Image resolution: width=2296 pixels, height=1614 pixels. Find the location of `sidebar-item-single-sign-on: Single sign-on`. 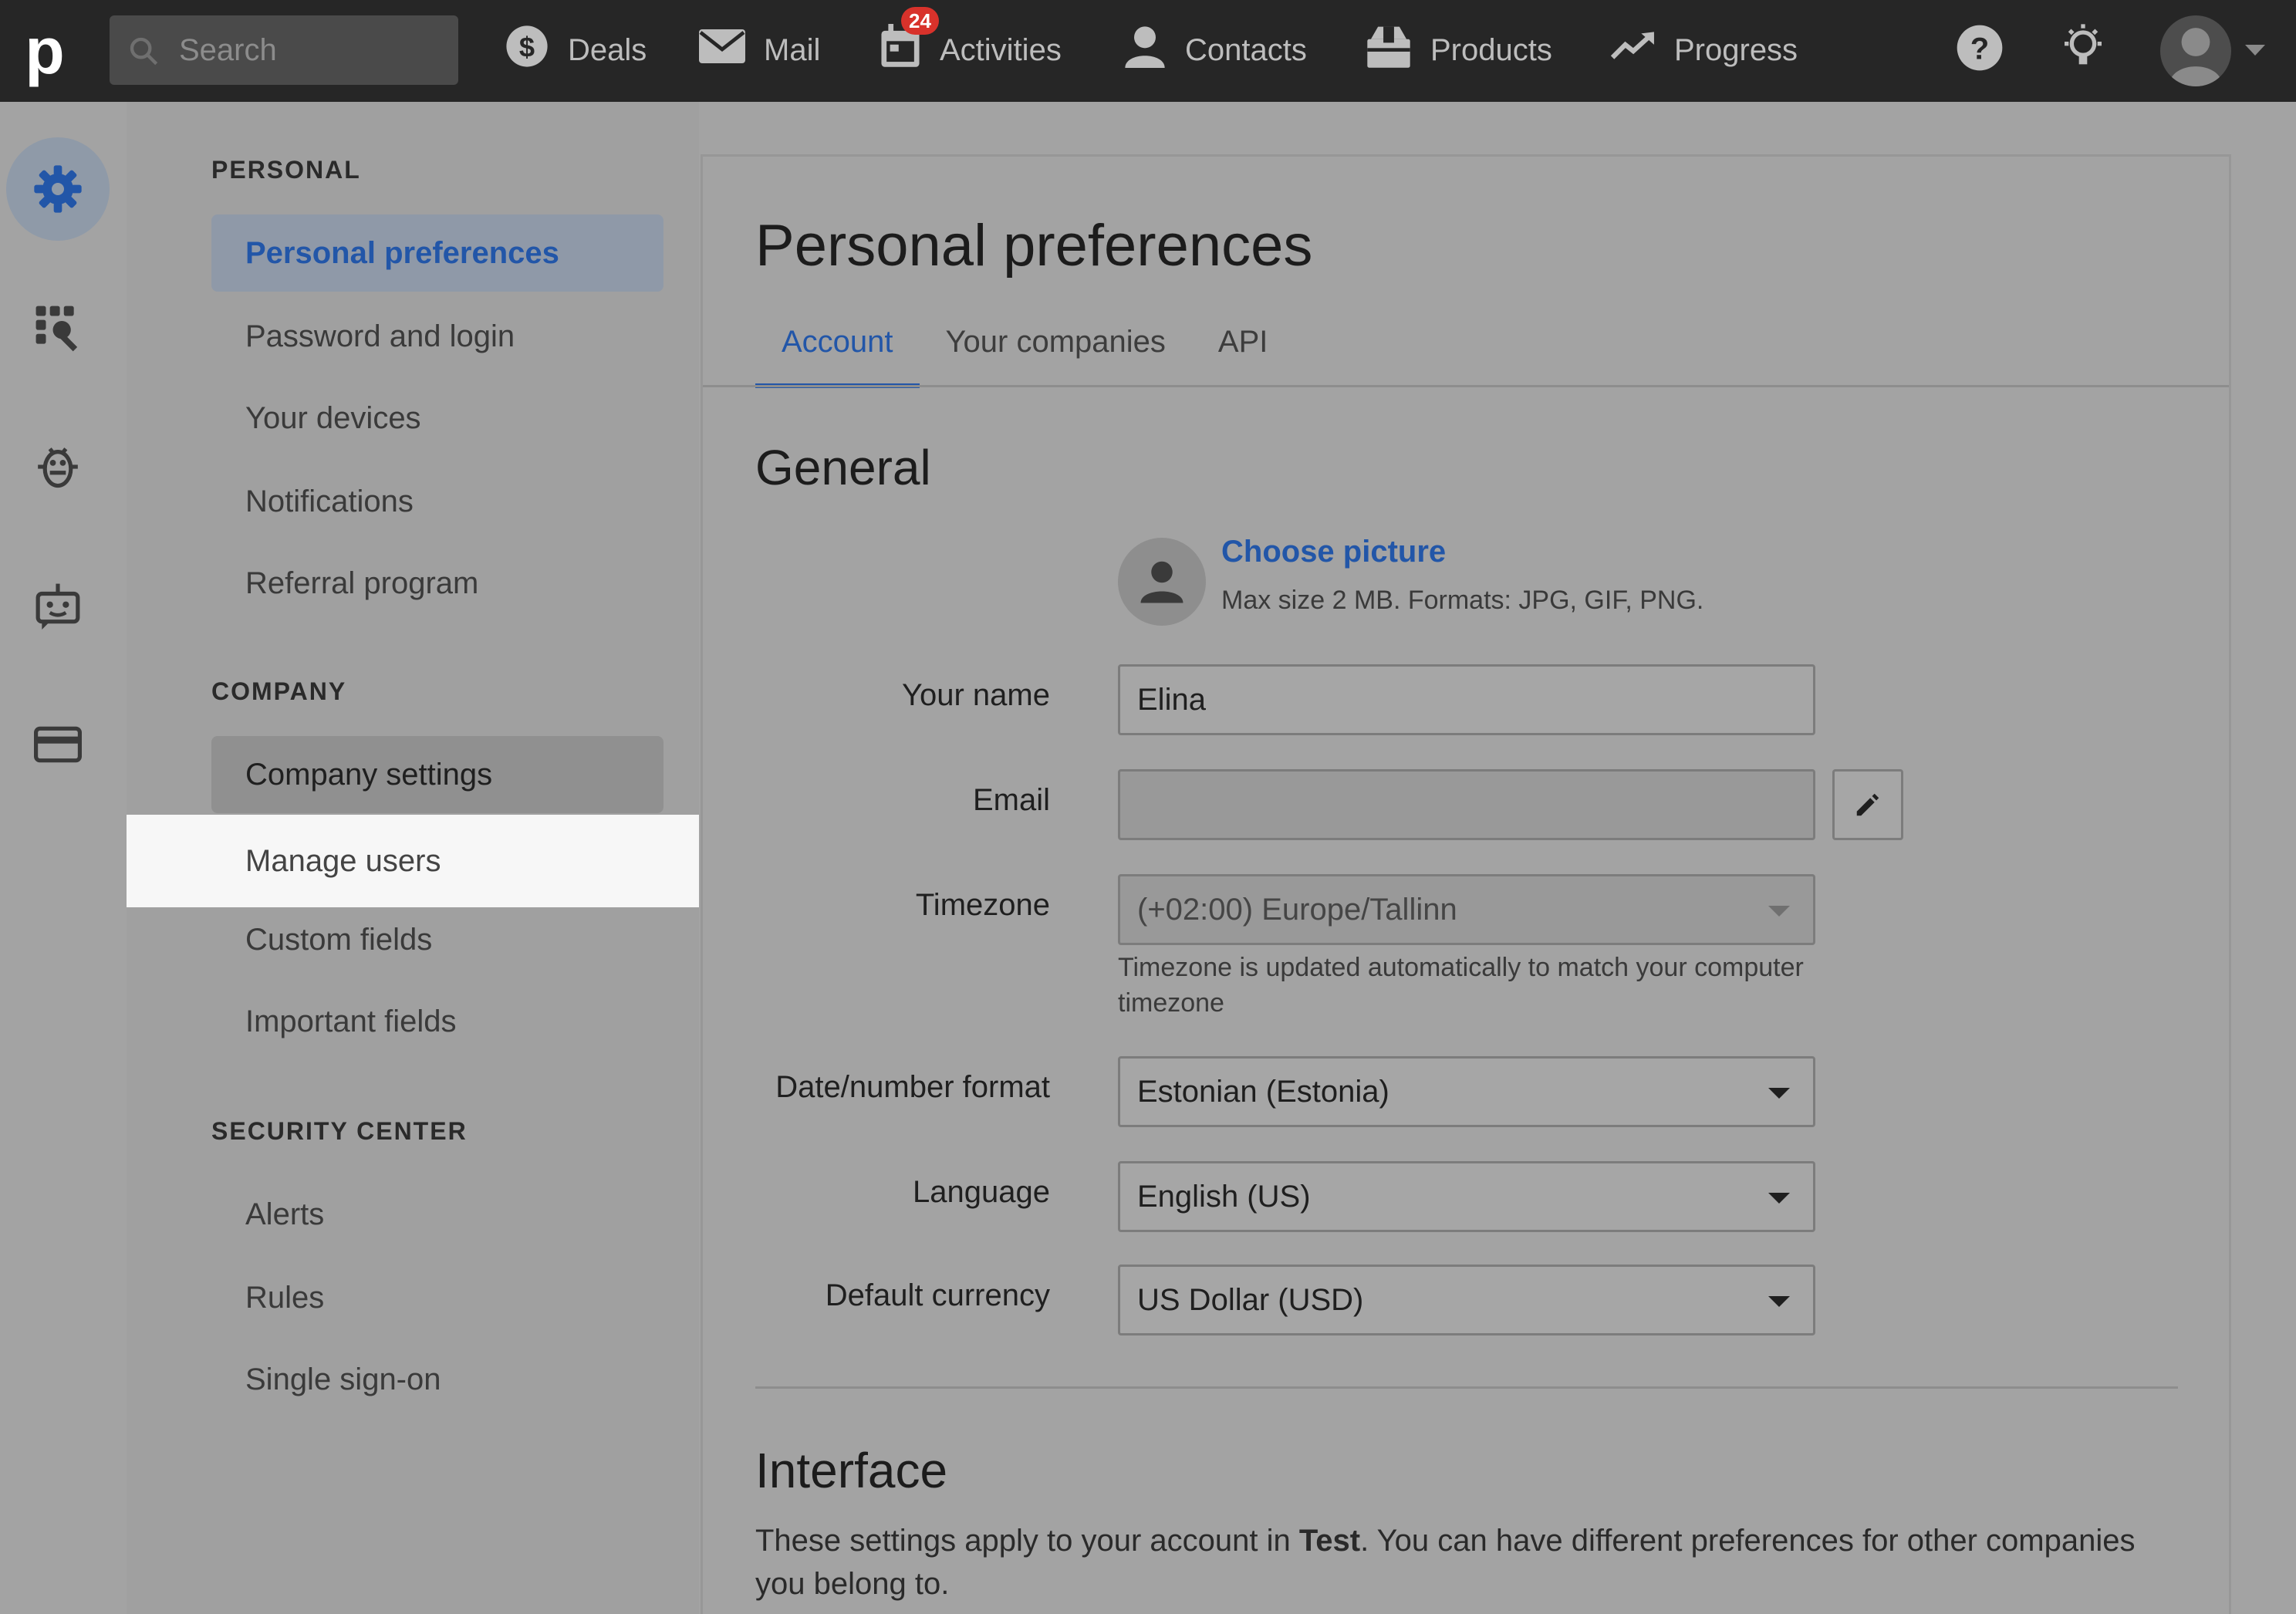

sidebar-item-single-sign-on: Single sign-on is located at coordinates (437, 1379).